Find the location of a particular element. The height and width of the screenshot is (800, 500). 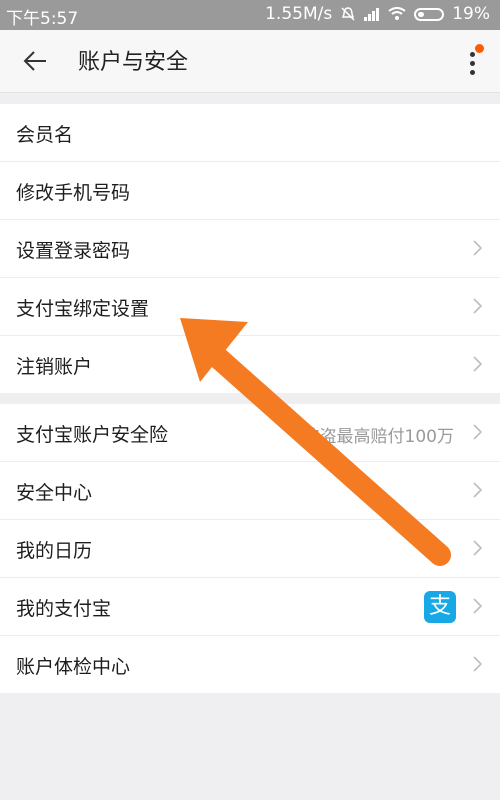

change-phone-row: 修改手机号码 is located at coordinates (250, 191).